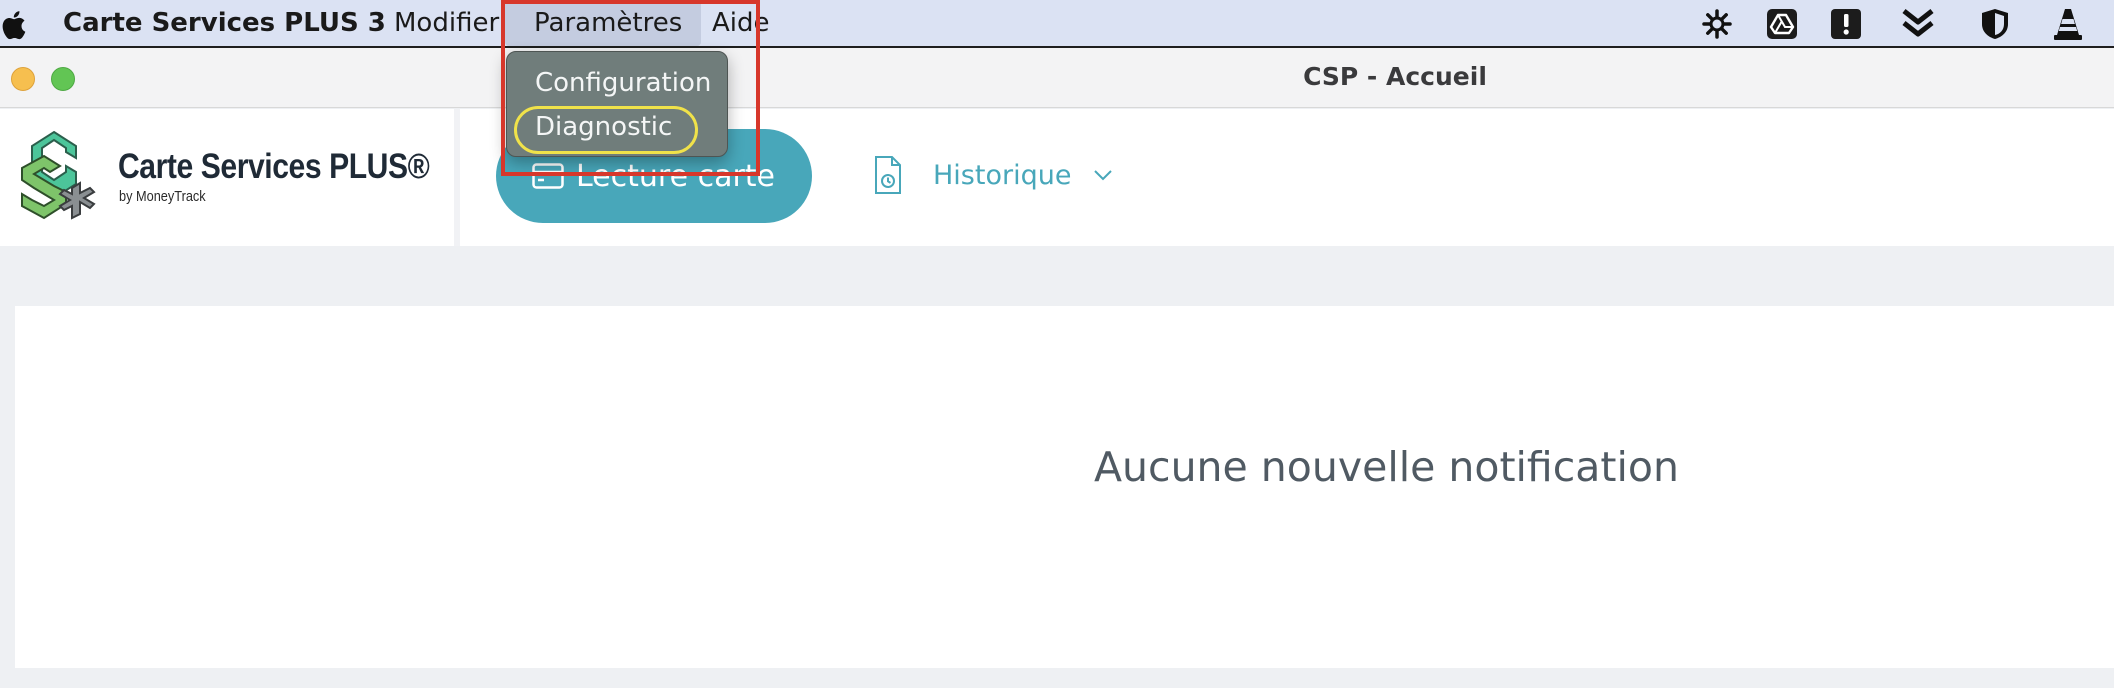 This screenshot has height=688, width=2114. Describe the element at coordinates (63, 79) in the screenshot. I see `zoom-button` at that location.